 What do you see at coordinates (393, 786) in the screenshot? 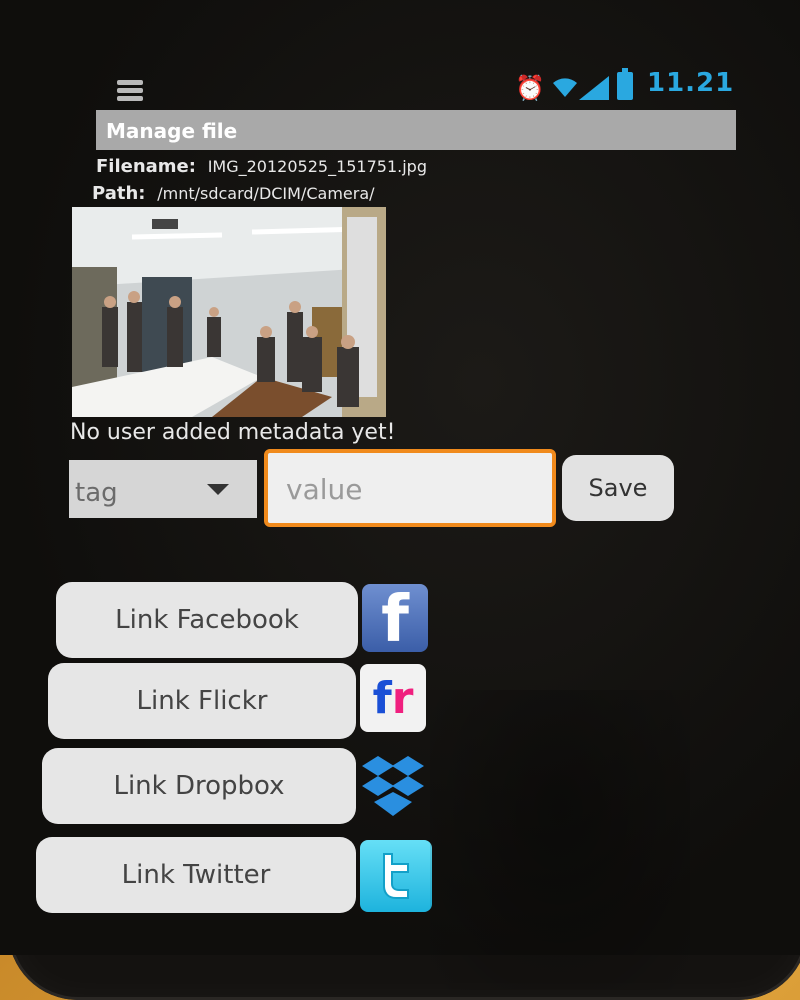
I see `dropbox-icon` at bounding box center [393, 786].